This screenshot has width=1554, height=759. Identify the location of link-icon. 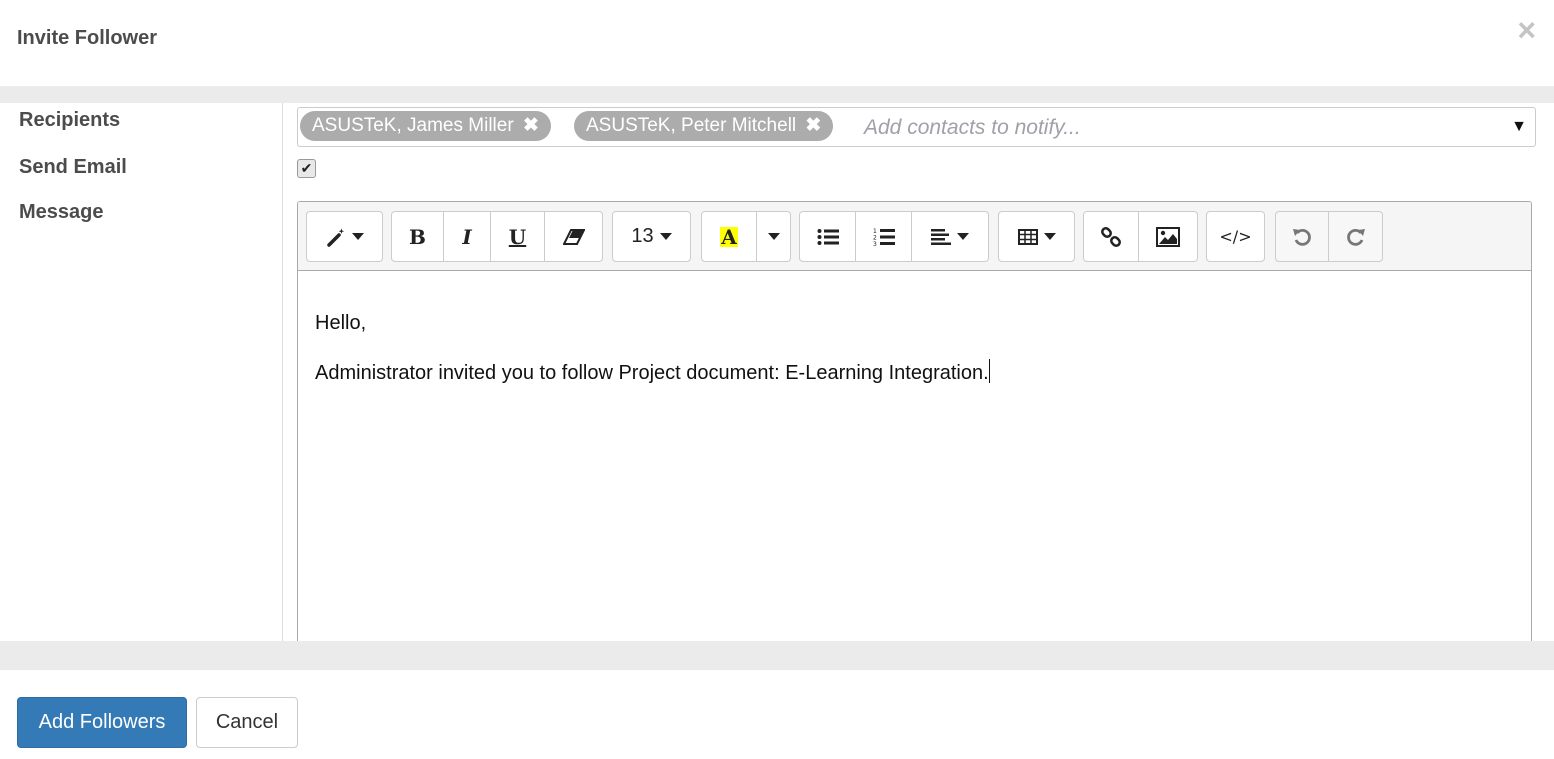
(1111, 236).